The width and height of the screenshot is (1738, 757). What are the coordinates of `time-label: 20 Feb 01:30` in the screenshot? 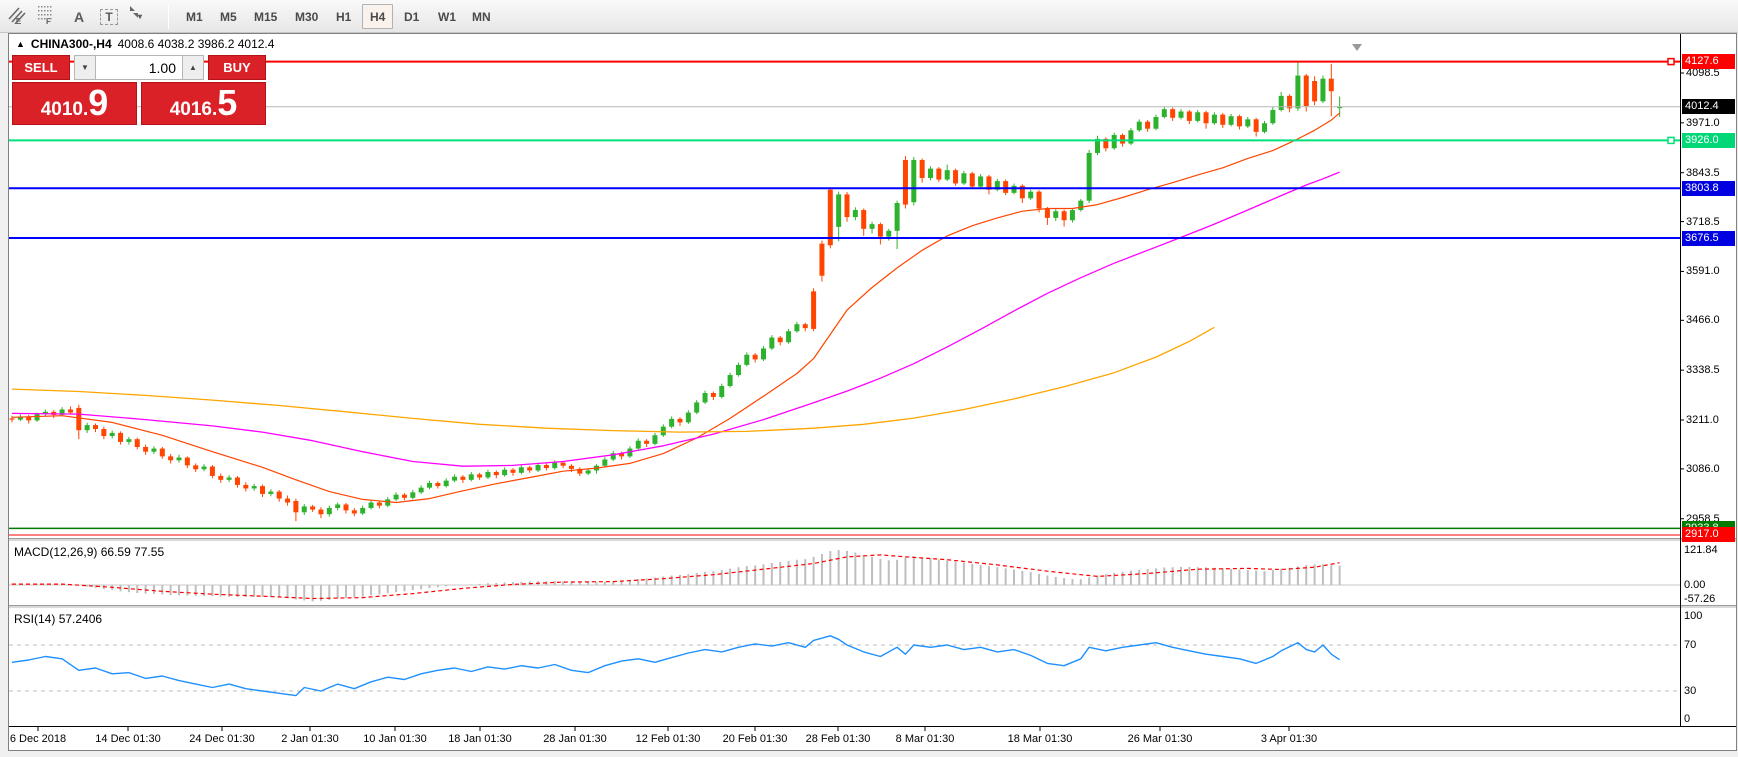 It's located at (755, 739).